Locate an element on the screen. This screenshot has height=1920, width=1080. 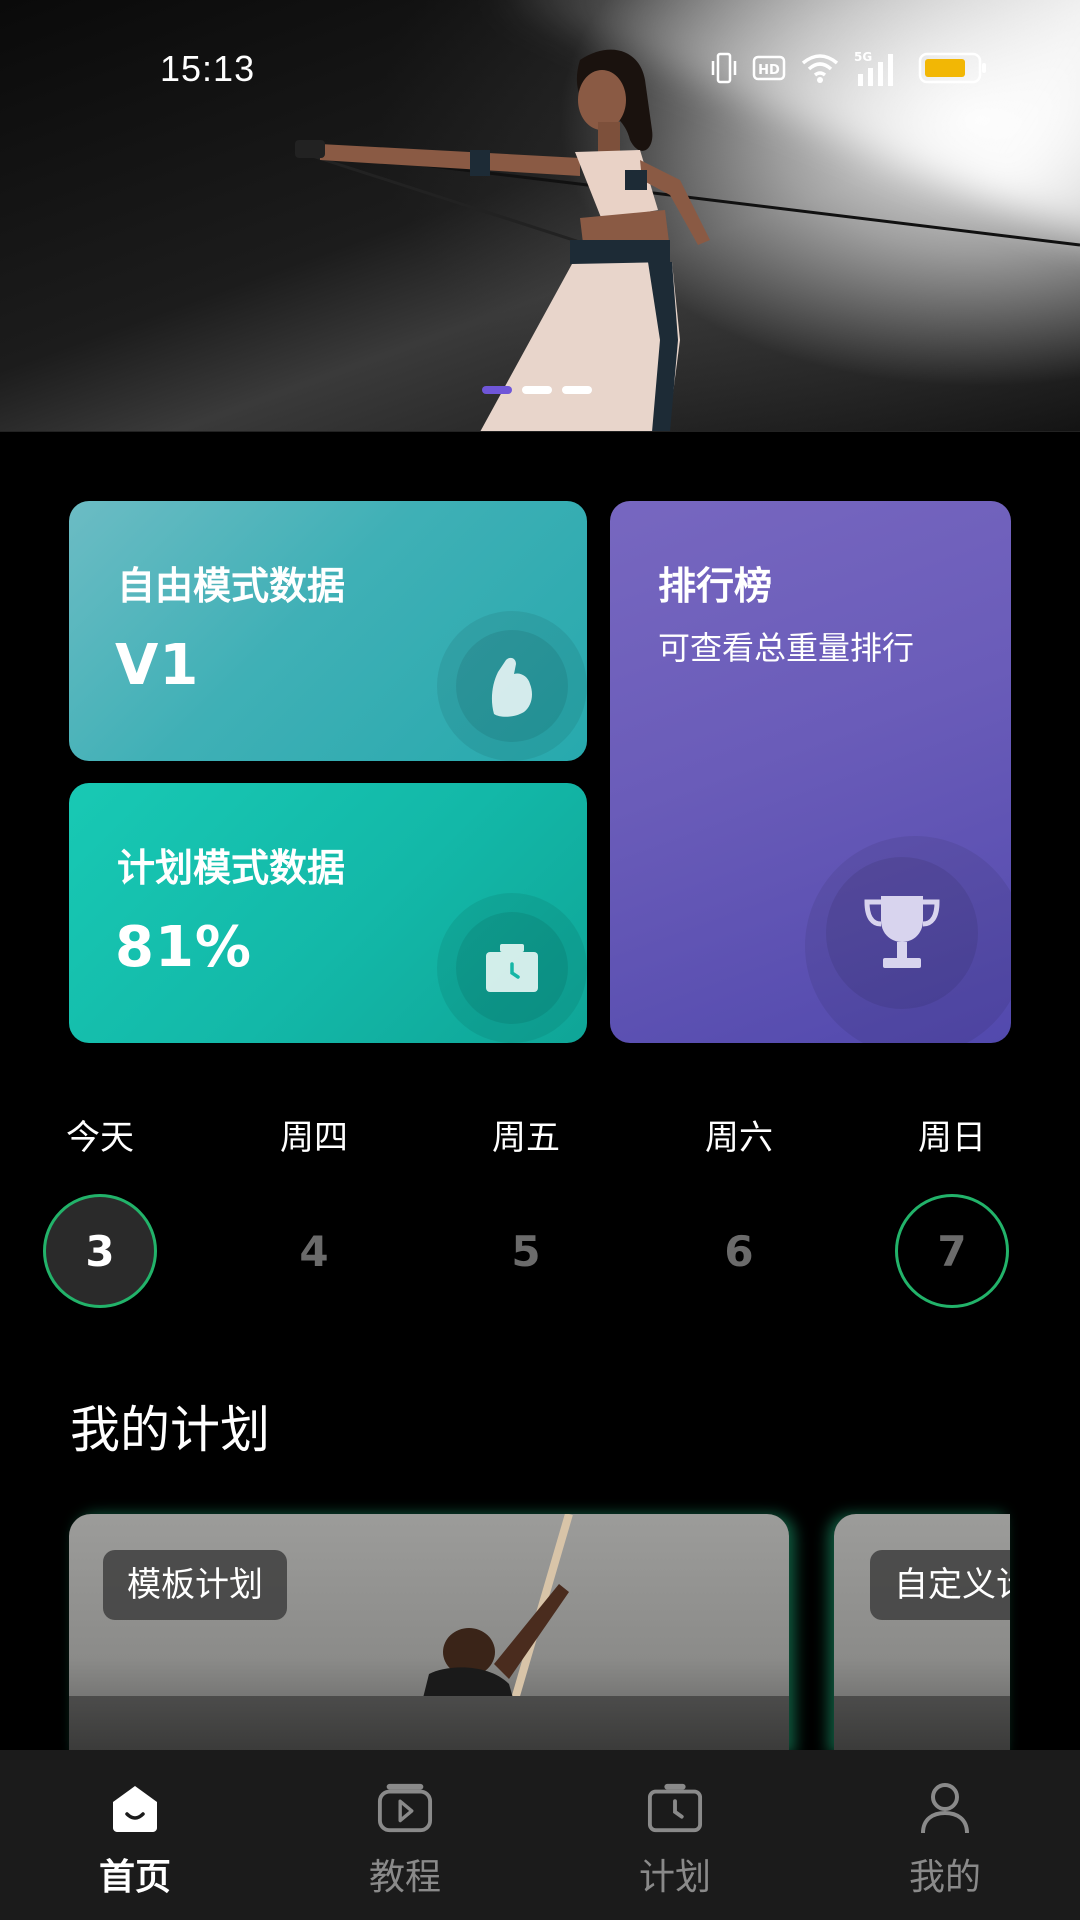
day-date: 4 is located at coordinates (314, 1251).